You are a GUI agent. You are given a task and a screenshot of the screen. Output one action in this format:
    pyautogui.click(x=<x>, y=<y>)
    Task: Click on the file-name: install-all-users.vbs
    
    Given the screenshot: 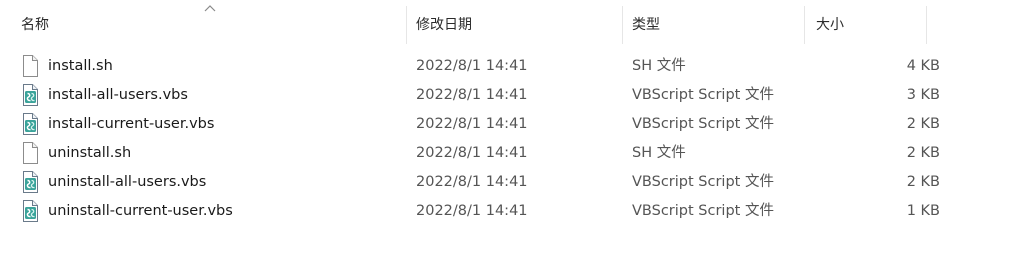 What is the action you would take?
    pyautogui.click(x=118, y=95)
    